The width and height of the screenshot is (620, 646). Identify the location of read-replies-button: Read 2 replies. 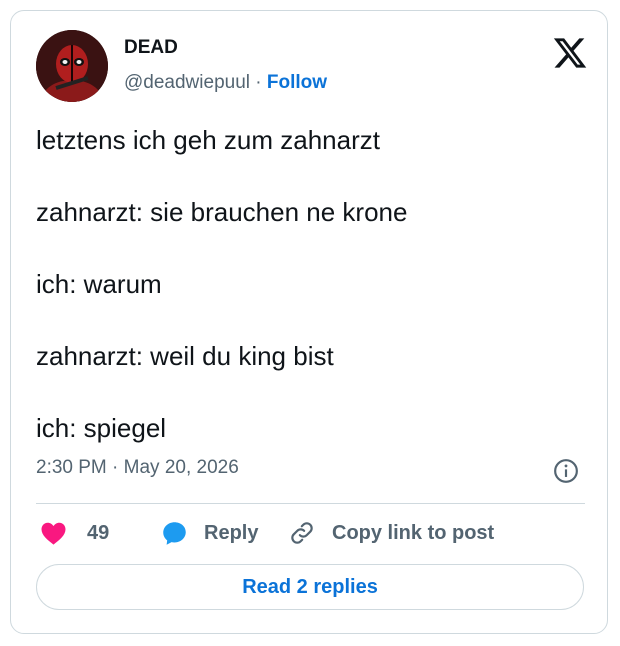
(310, 587).